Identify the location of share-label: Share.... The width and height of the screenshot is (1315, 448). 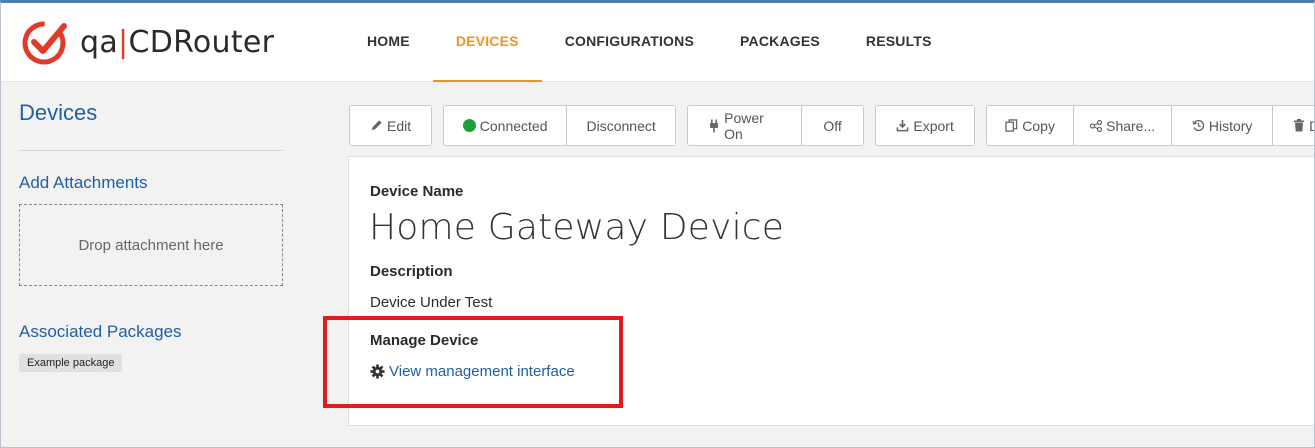
(1131, 125).